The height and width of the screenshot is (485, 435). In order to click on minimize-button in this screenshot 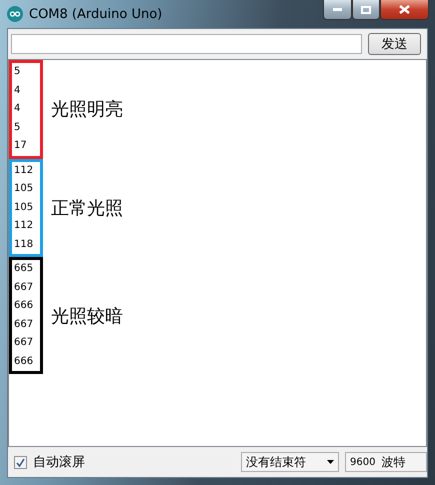, I will do `click(337, 10)`.